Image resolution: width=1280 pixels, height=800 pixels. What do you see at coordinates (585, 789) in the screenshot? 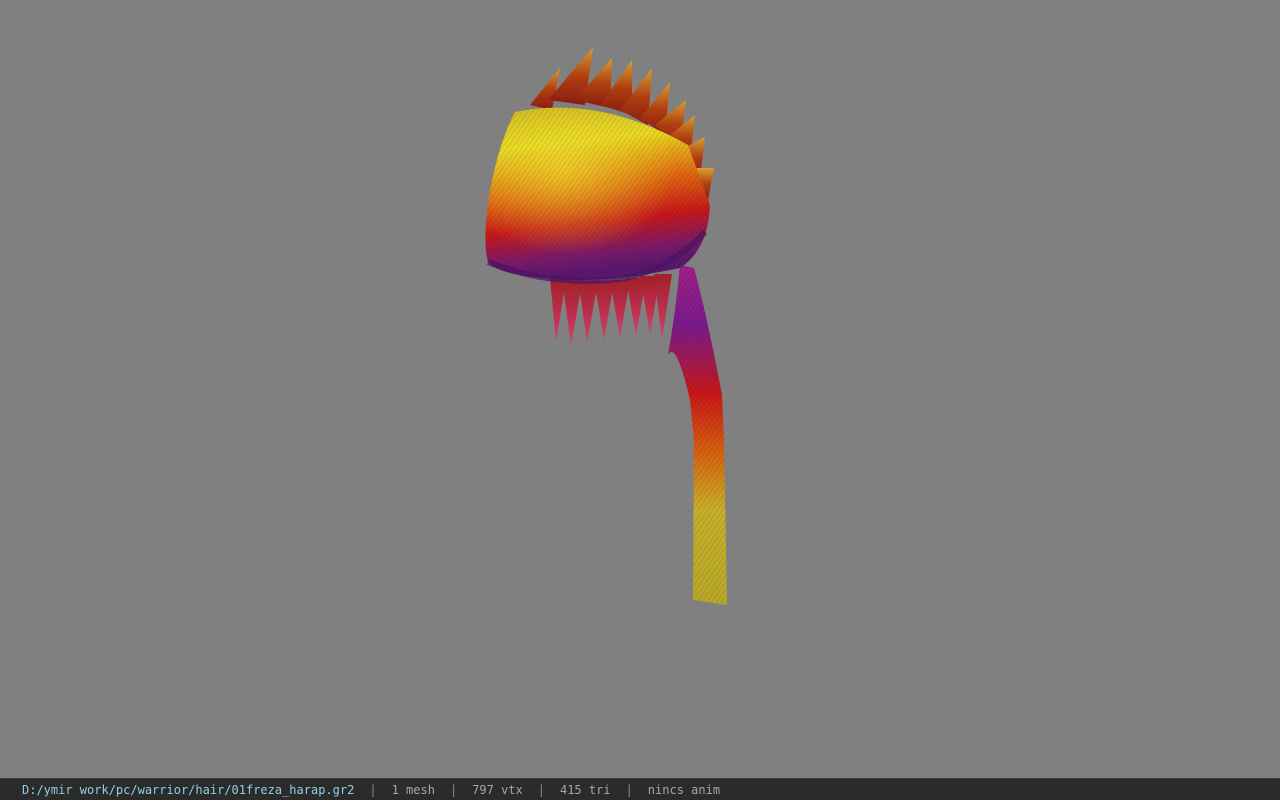
I see `triangle-count: 415 tri` at bounding box center [585, 789].